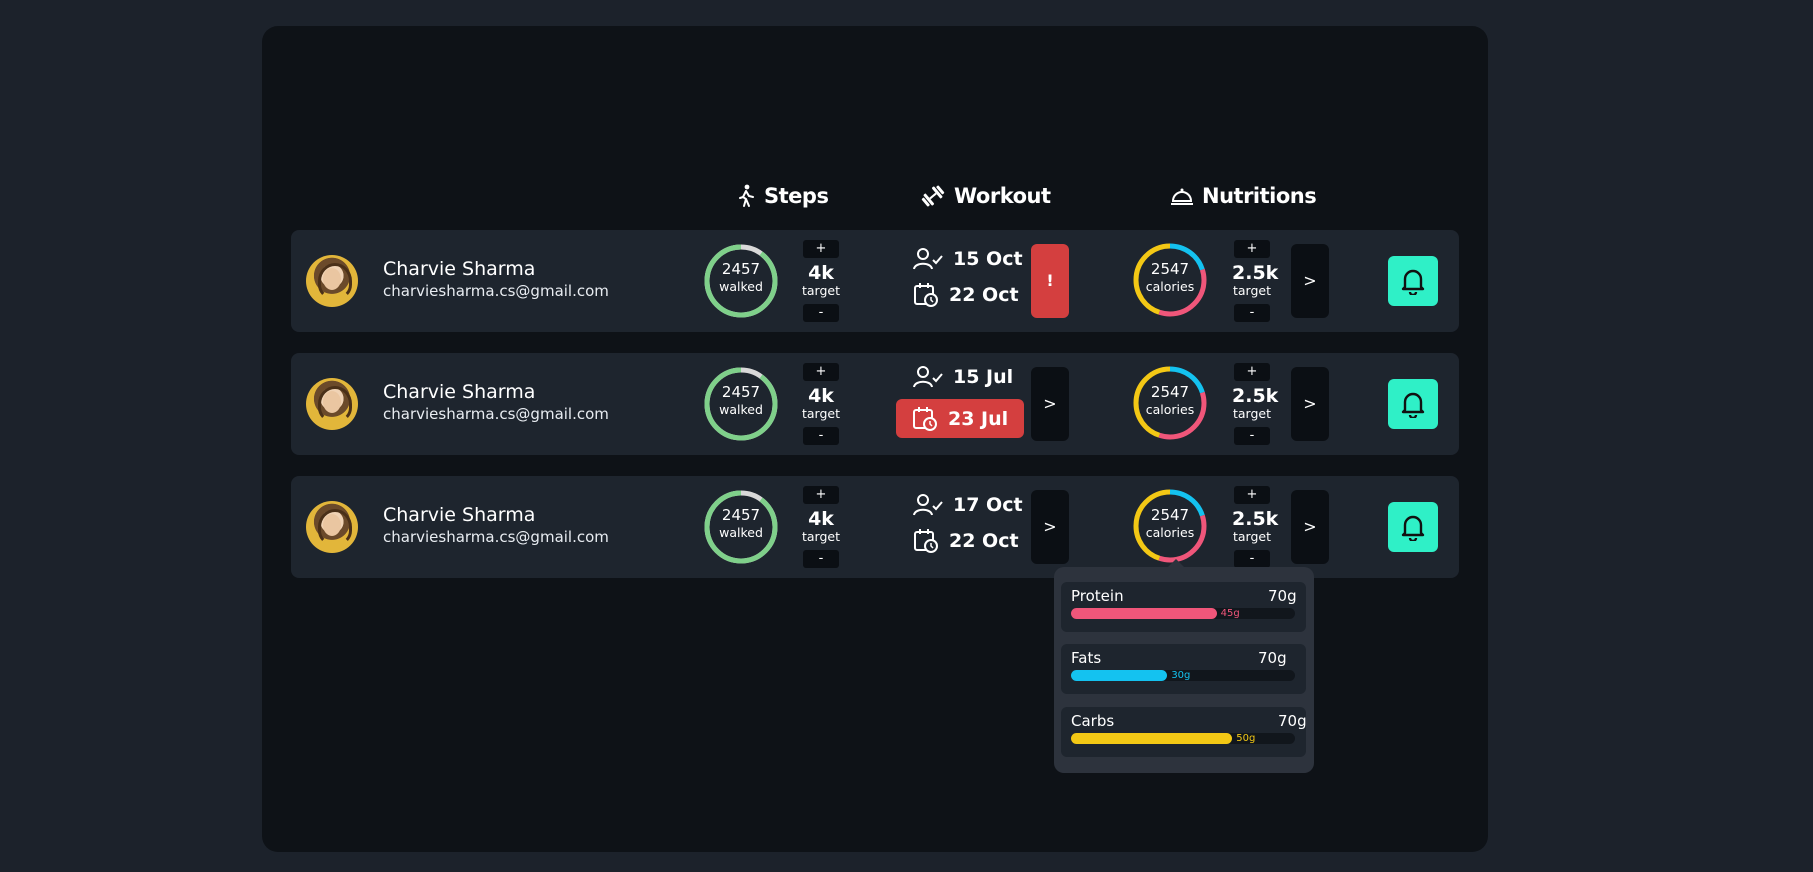 The image size is (1813, 872). I want to click on steps-target-stepper: + 4k target -, so click(821, 527).